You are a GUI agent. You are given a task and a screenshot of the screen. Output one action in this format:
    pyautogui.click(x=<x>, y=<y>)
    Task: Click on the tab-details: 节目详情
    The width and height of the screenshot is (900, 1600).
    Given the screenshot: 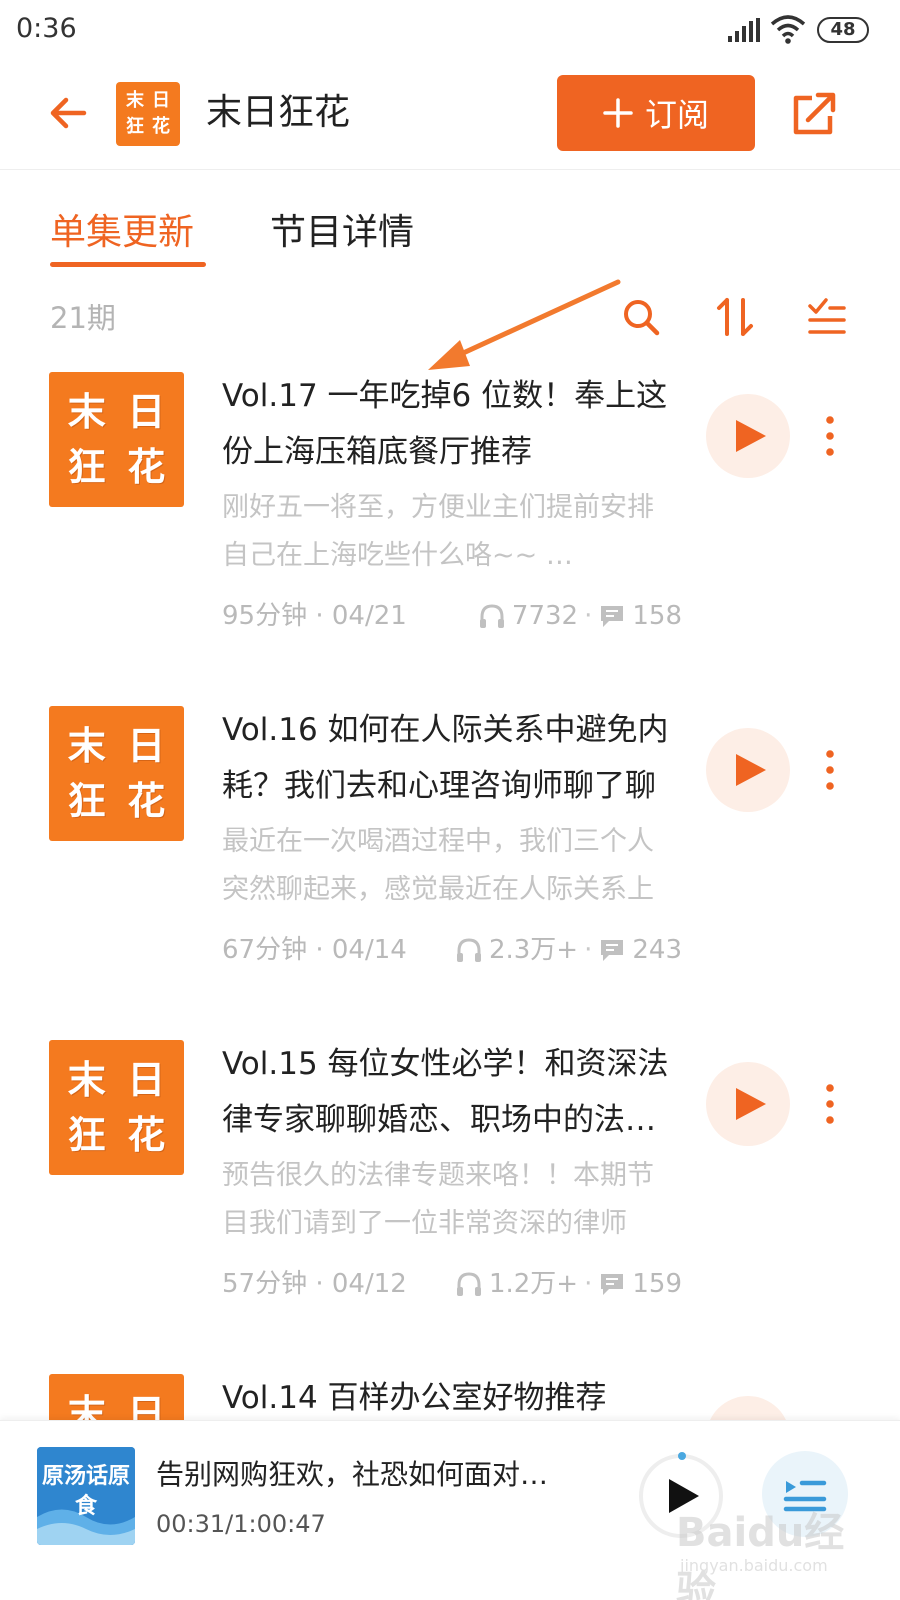 What is the action you would take?
    pyautogui.click(x=342, y=233)
    